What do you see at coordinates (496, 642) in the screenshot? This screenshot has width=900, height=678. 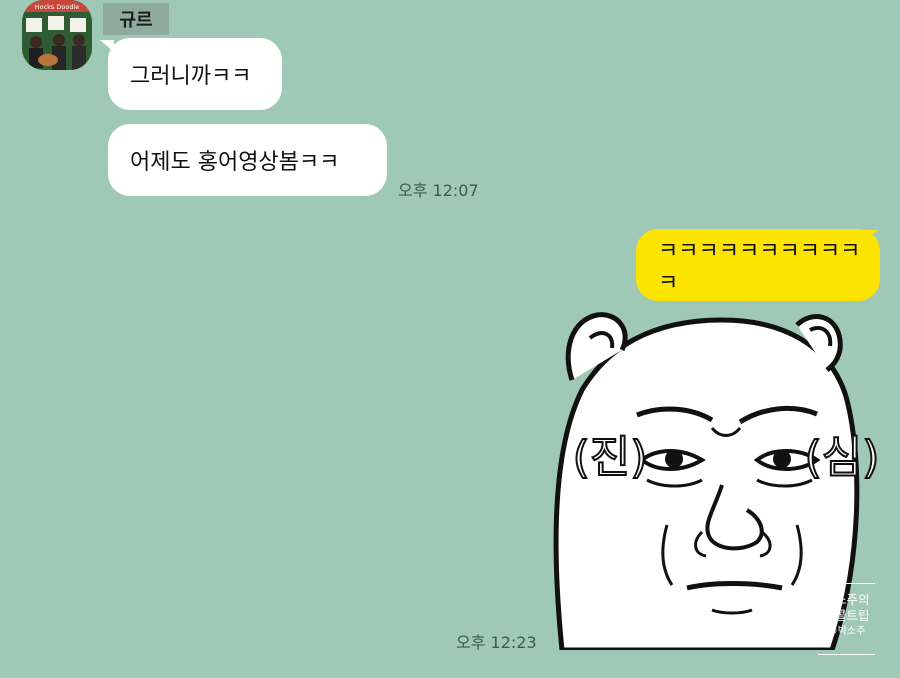 I see `sticker-timestamp: 오후 12:23` at bounding box center [496, 642].